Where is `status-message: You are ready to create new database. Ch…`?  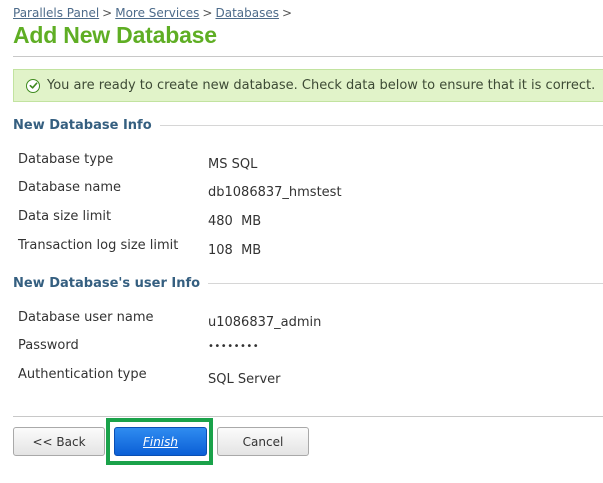 status-message: You are ready to create new database. Ch… is located at coordinates (308, 85).